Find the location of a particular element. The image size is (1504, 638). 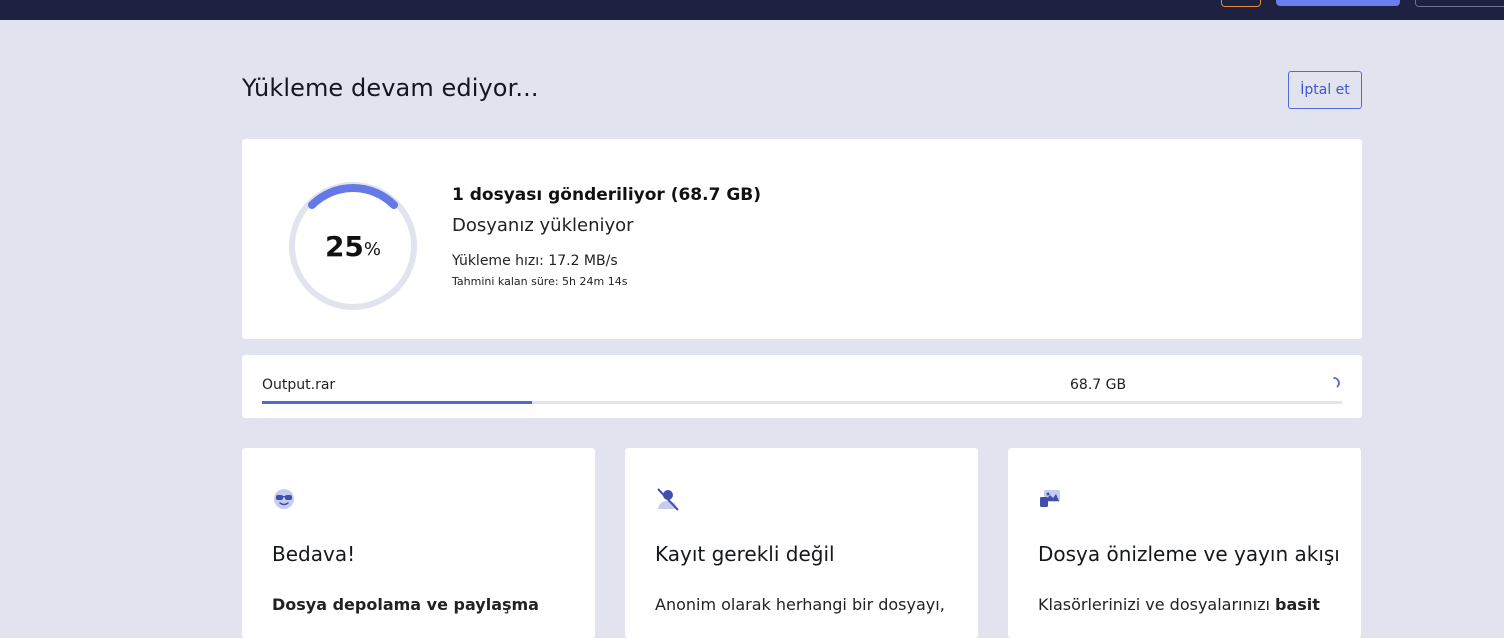

top-navigation-bar is located at coordinates (752, 10).